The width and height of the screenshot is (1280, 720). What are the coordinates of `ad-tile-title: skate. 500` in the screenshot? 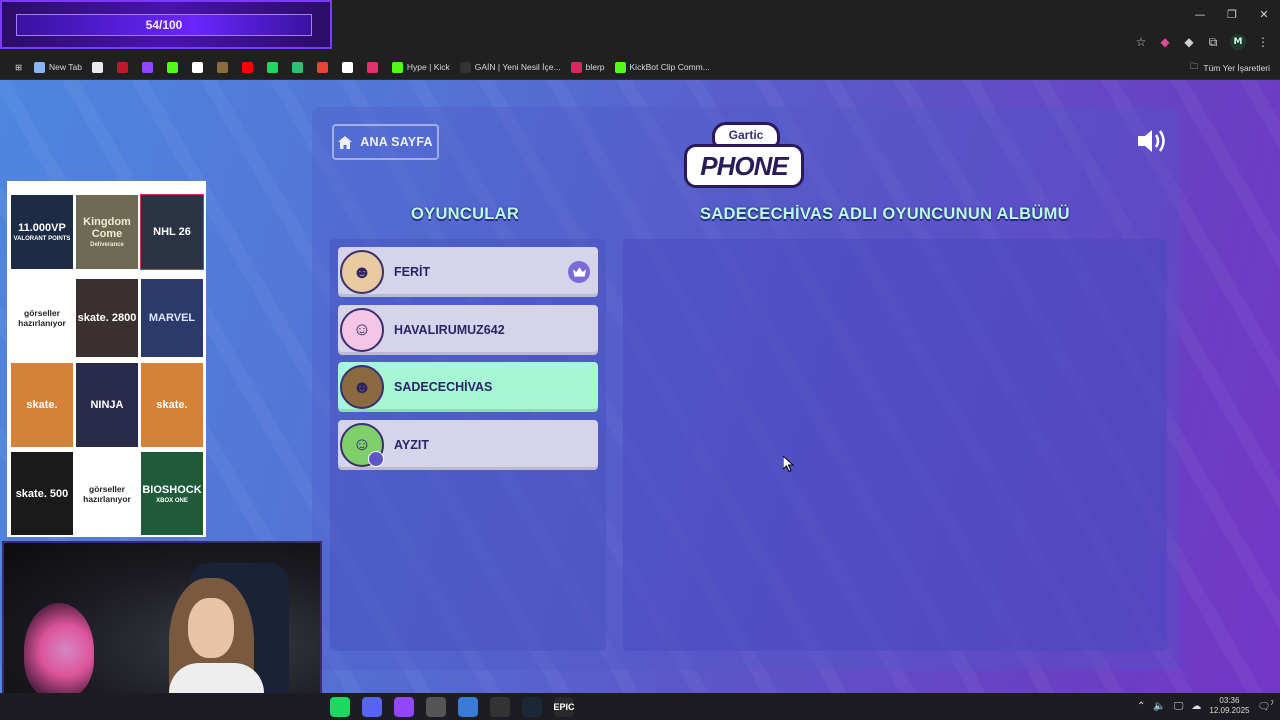 It's located at (42, 493).